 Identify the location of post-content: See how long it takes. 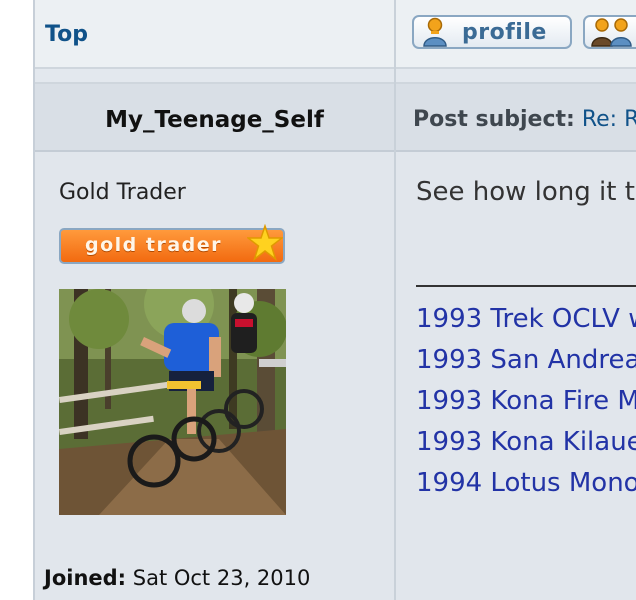
(526, 192).